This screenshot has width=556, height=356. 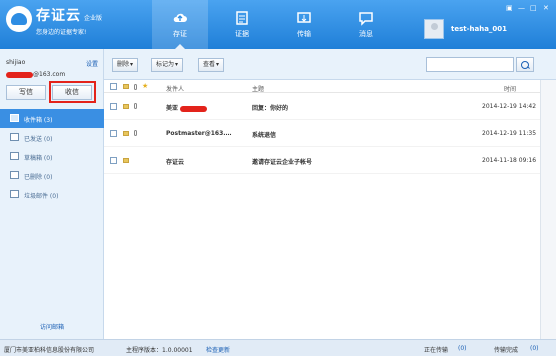 What do you see at coordinates (470, 64) in the screenshot?
I see `search-input` at bounding box center [470, 64].